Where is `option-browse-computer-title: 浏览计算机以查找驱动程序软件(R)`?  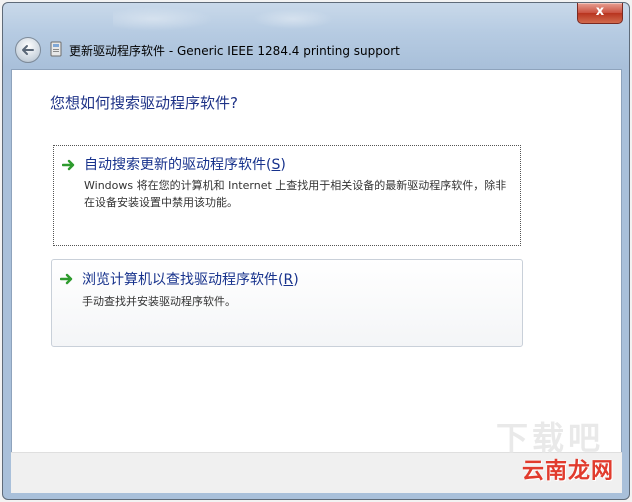
option-browse-computer-title: 浏览计算机以查找驱动程序软件(R) is located at coordinates (190, 279).